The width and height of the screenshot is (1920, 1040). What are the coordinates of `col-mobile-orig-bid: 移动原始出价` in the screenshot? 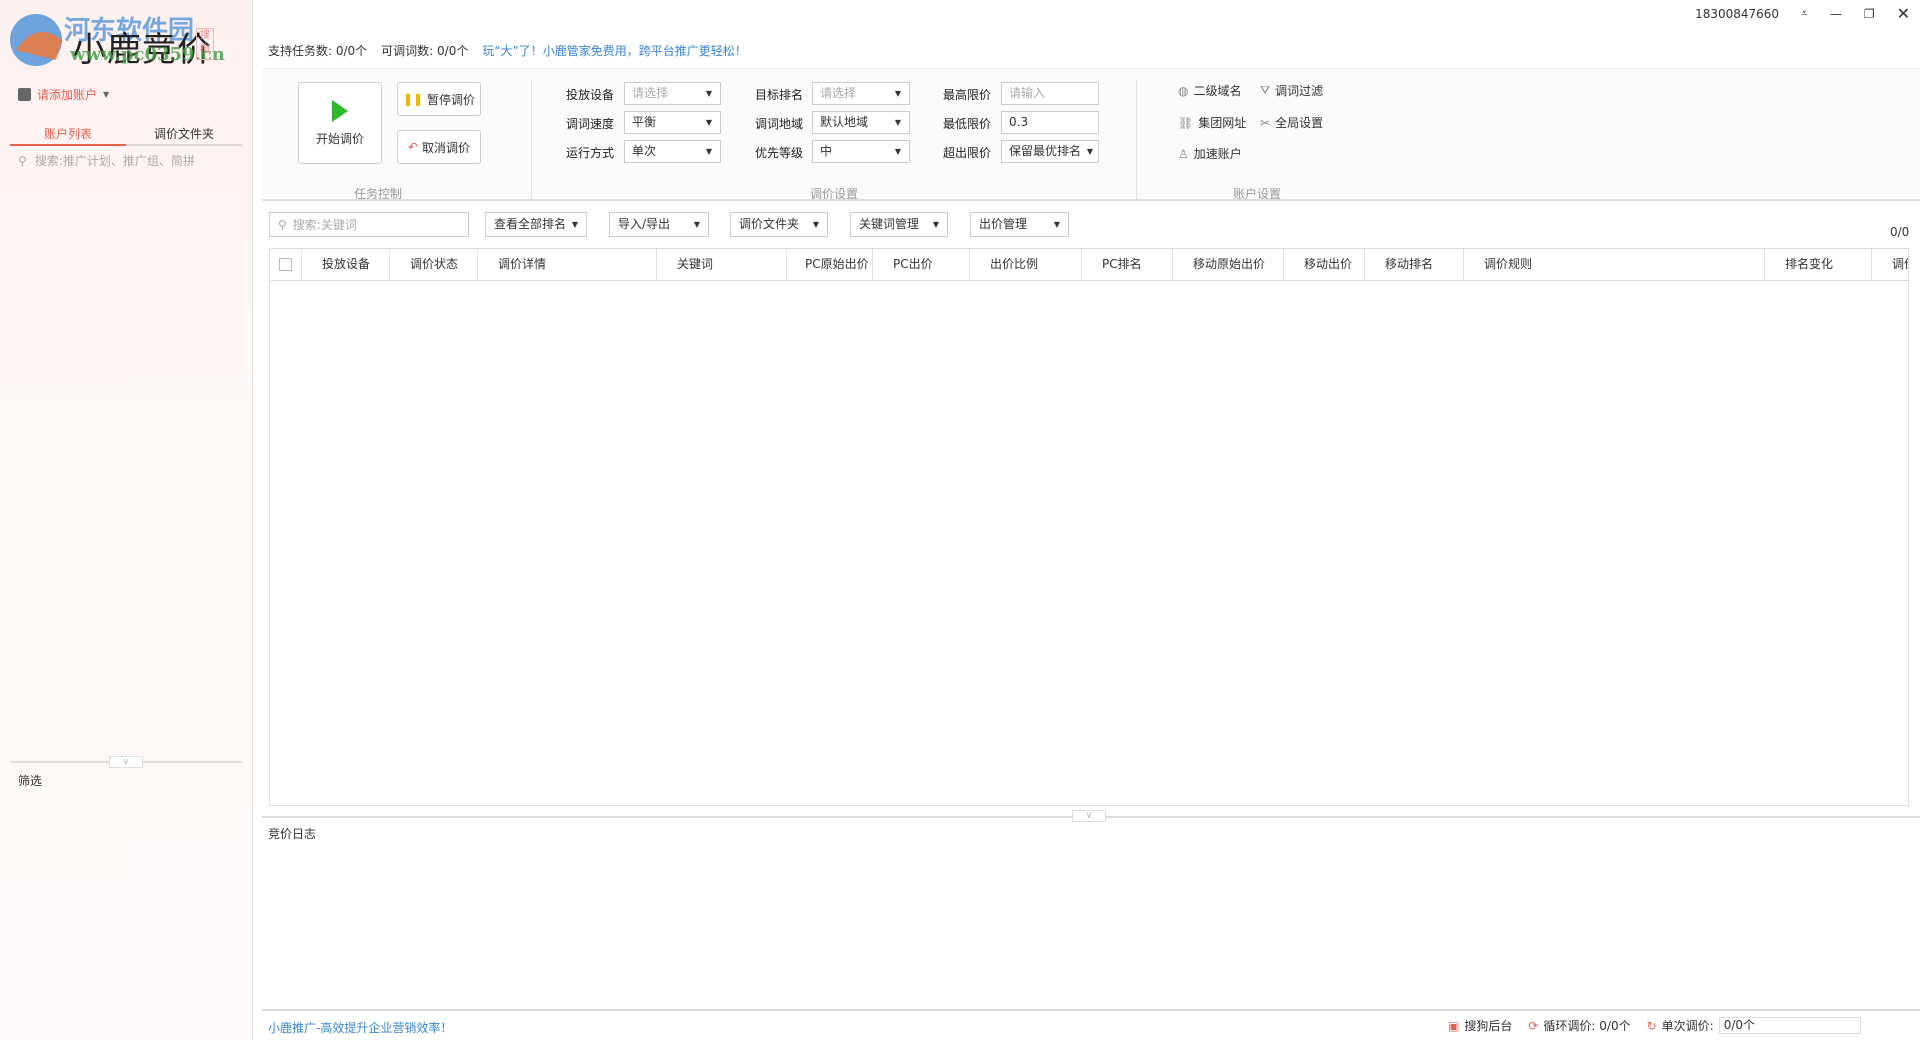 It's located at (1228, 264).